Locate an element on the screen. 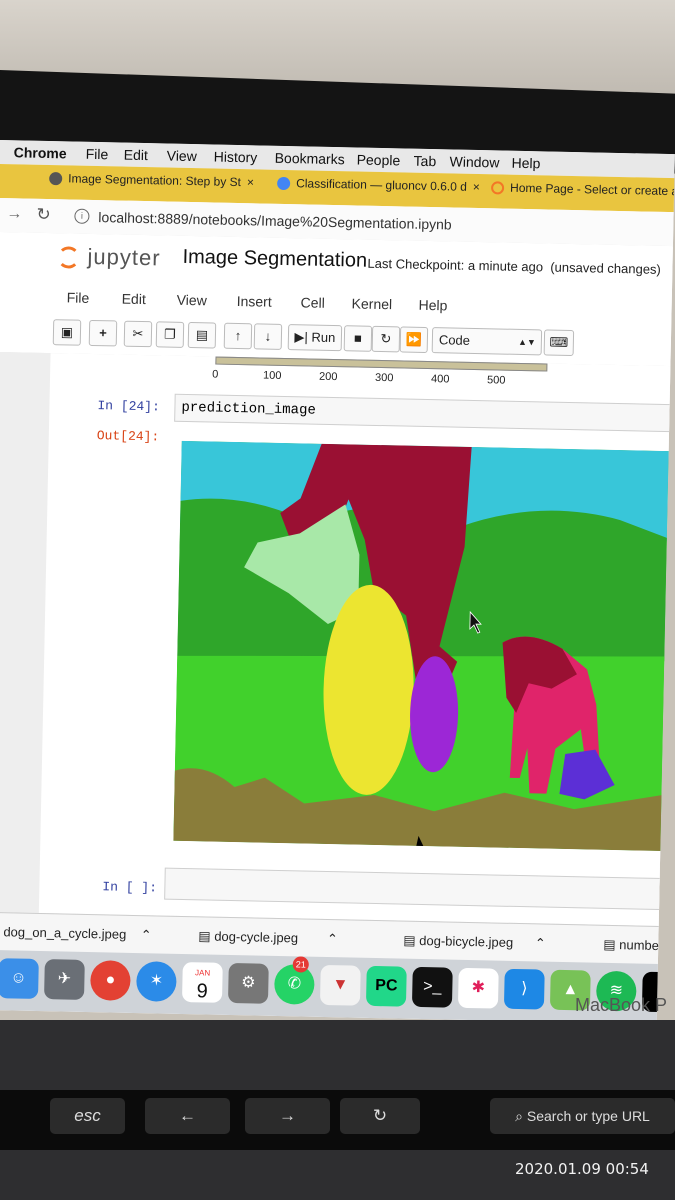  save-icon: ▣ is located at coordinates (67, 332).